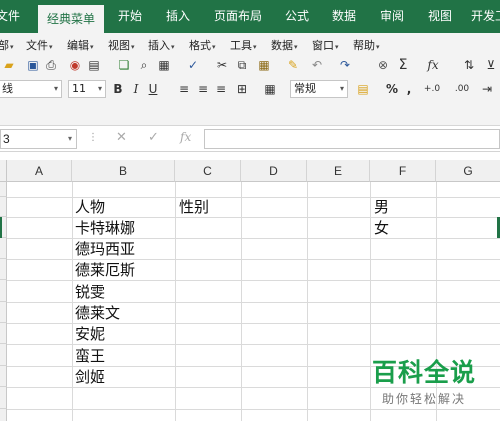 The image size is (500, 421). What do you see at coordinates (90, 207) in the screenshot?
I see `cell-b1: 人物` at bounding box center [90, 207].